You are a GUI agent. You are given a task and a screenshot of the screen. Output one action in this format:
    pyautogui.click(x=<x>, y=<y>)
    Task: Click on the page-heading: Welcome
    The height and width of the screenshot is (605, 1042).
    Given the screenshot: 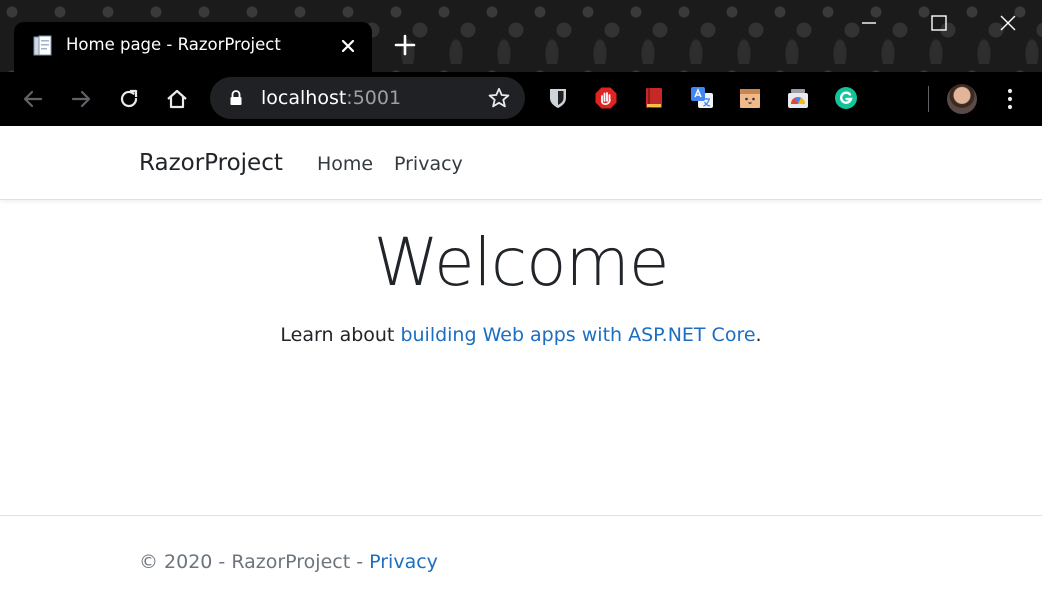 What is the action you would take?
    pyautogui.click(x=521, y=262)
    